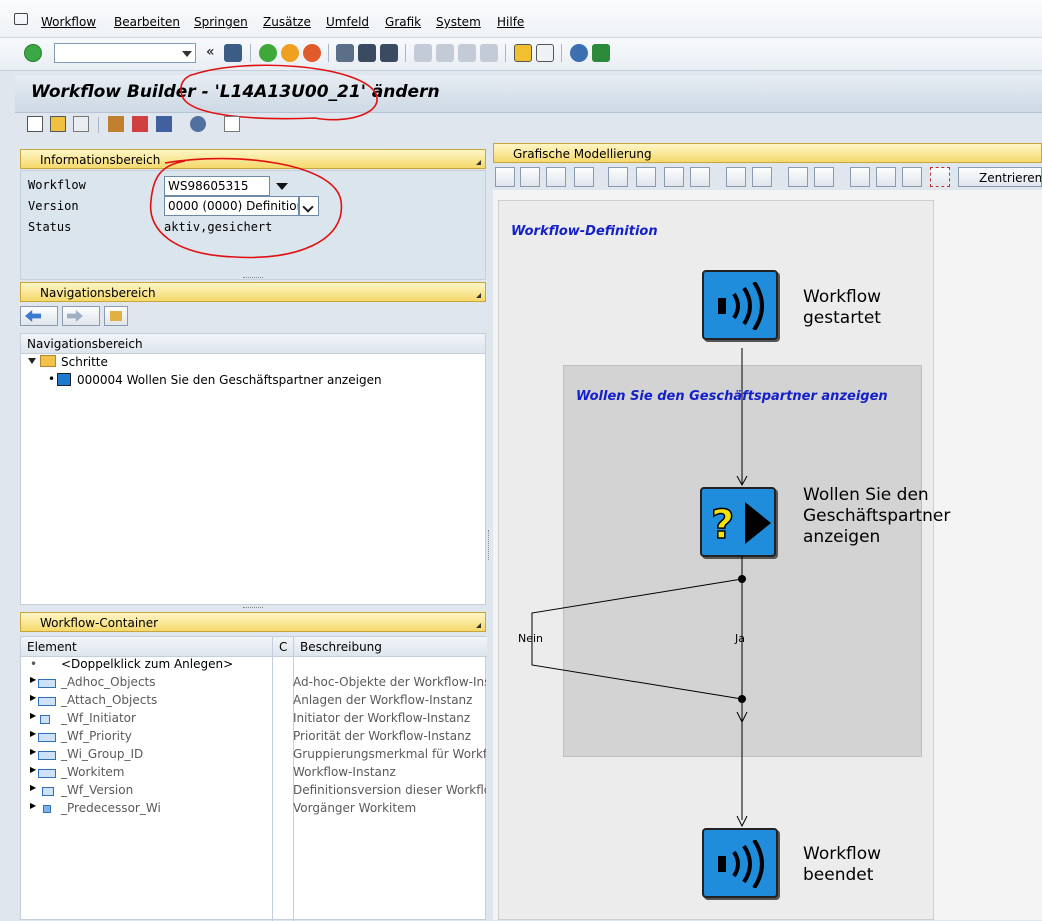  Describe the element at coordinates (268, 53) in the screenshot. I see `back-icon` at that location.